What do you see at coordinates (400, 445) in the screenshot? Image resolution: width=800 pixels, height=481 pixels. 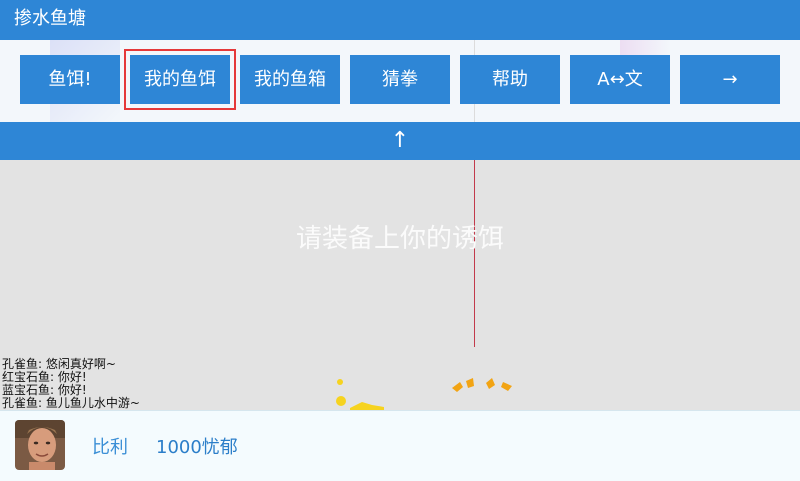 I see `player-status-bar: 比利 1000忧郁` at bounding box center [400, 445].